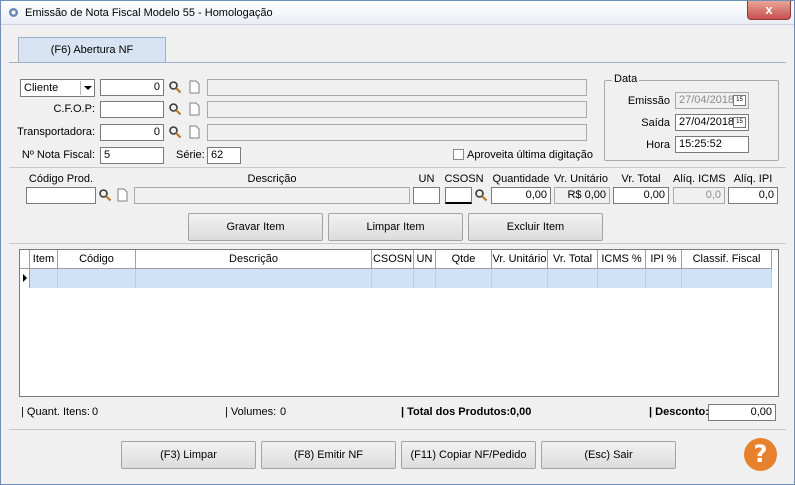 This screenshot has width=795, height=485. Describe the element at coordinates (641, 195) in the screenshot. I see `vr-total-field: 0,00` at that location.